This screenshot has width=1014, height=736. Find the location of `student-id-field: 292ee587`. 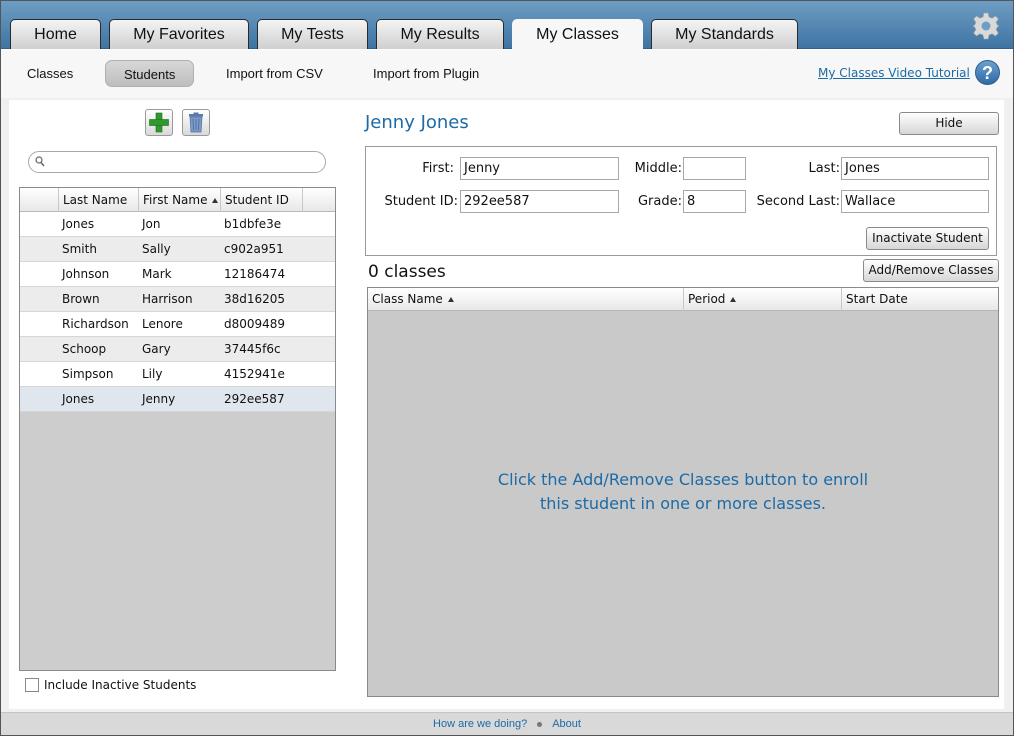

student-id-field: 292ee587 is located at coordinates (539, 201).